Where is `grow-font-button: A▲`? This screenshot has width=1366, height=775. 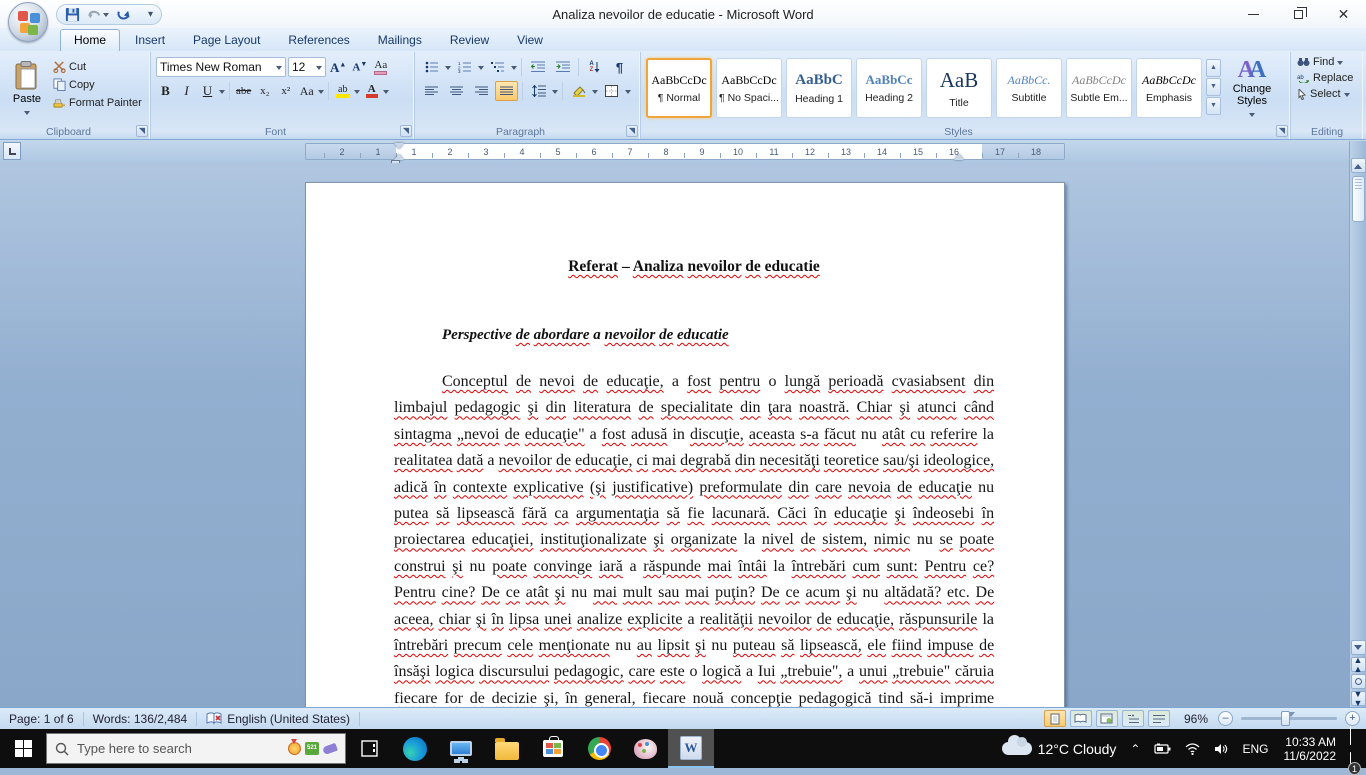 grow-font-button: A▲ is located at coordinates (338, 67).